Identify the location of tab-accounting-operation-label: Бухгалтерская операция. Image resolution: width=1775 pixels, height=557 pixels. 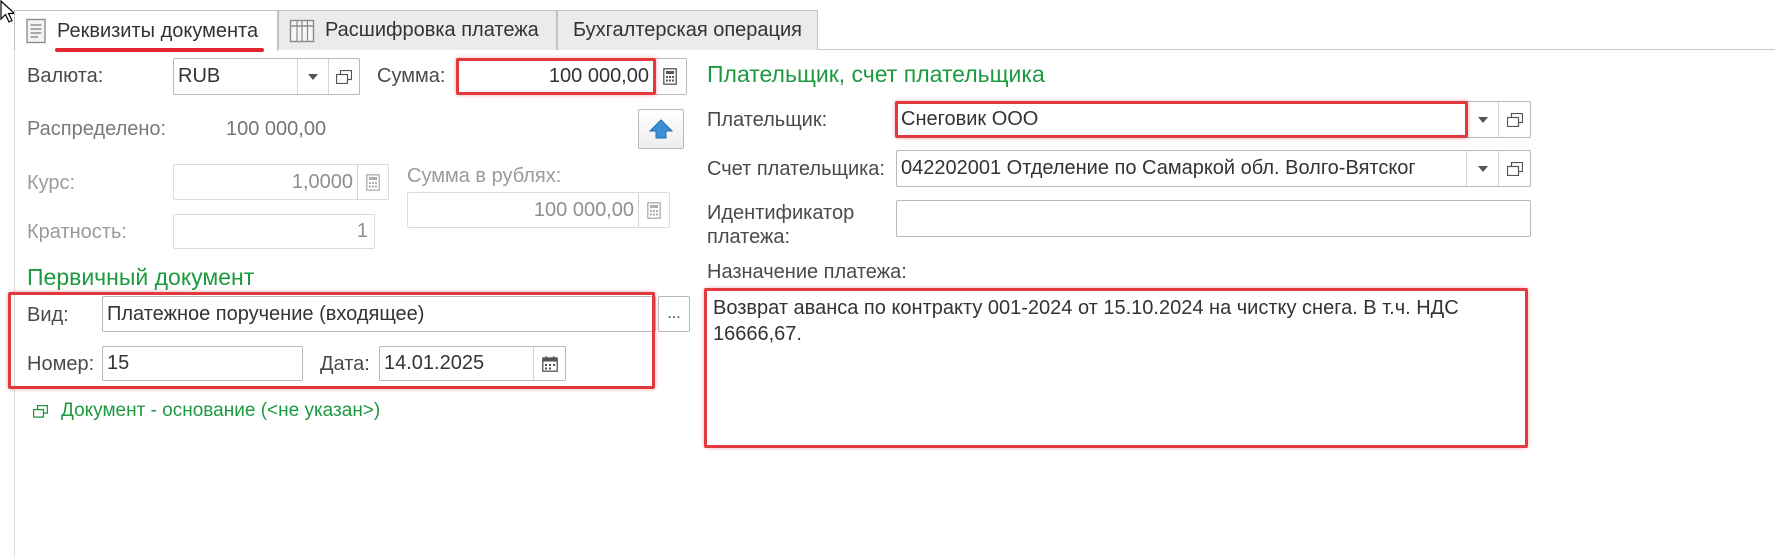
(687, 30).